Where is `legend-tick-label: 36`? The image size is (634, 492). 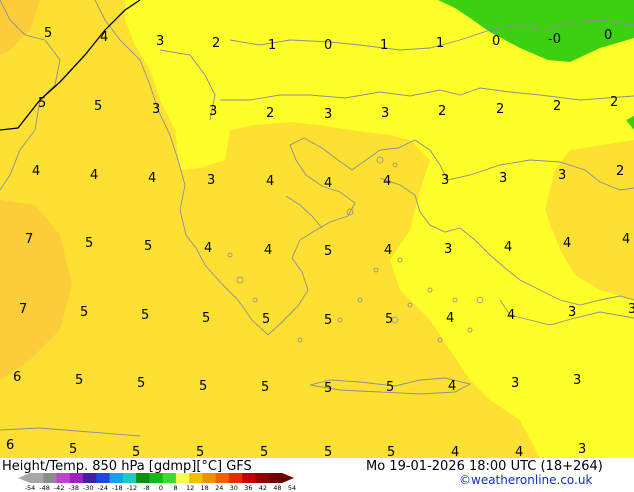 legend-tick-label: 36 is located at coordinates (248, 488).